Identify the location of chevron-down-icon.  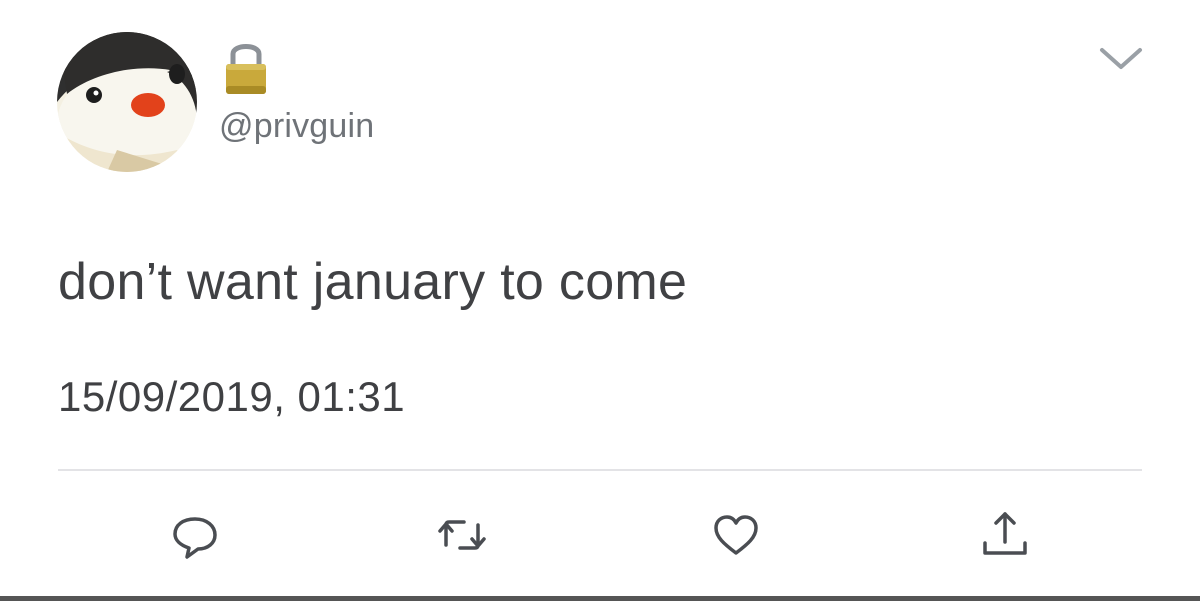
(1121, 58).